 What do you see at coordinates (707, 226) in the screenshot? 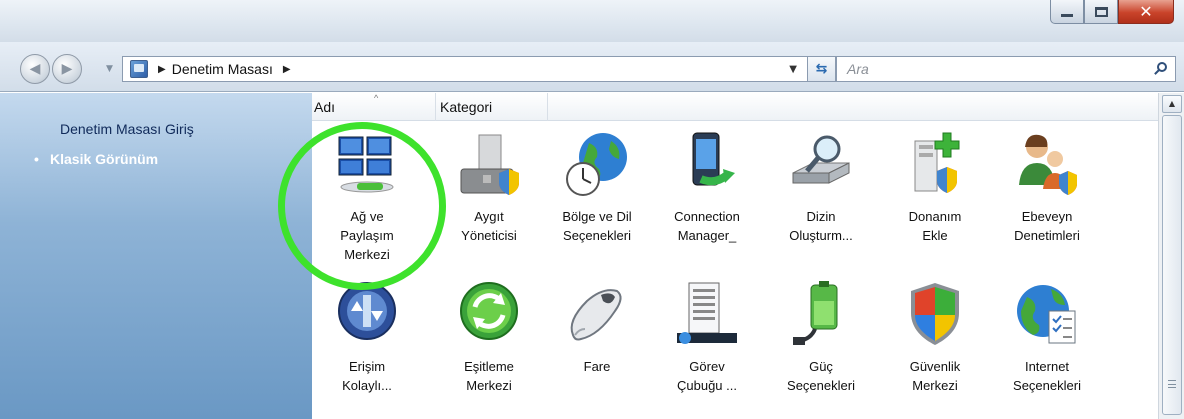
I see `item-label: Connection Manager_` at bounding box center [707, 226].